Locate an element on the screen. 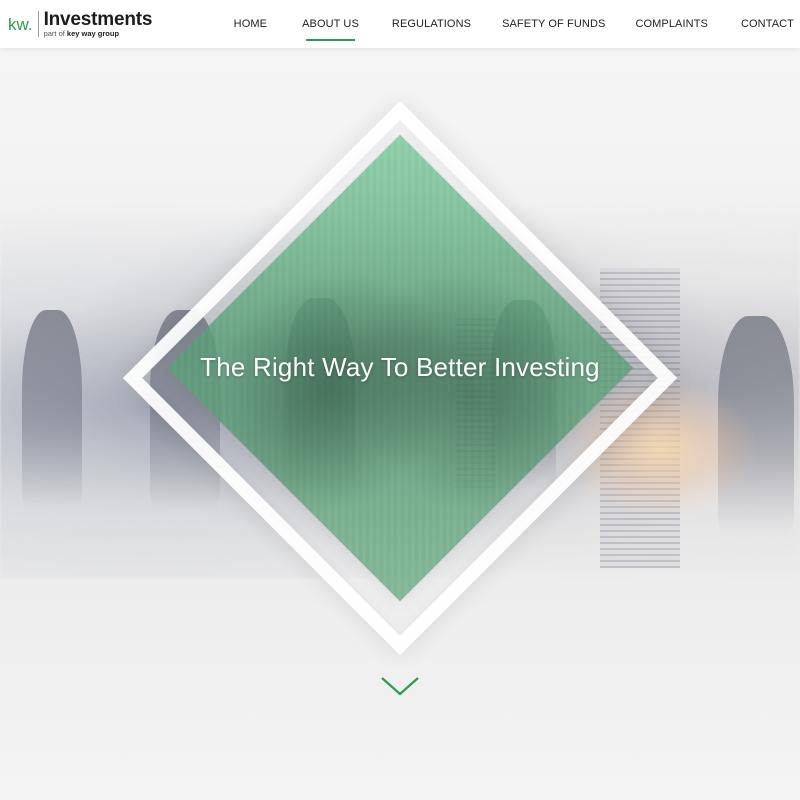 This screenshot has width=800, height=800. nav-item-complaints: COMPLAINTS is located at coordinates (671, 24).